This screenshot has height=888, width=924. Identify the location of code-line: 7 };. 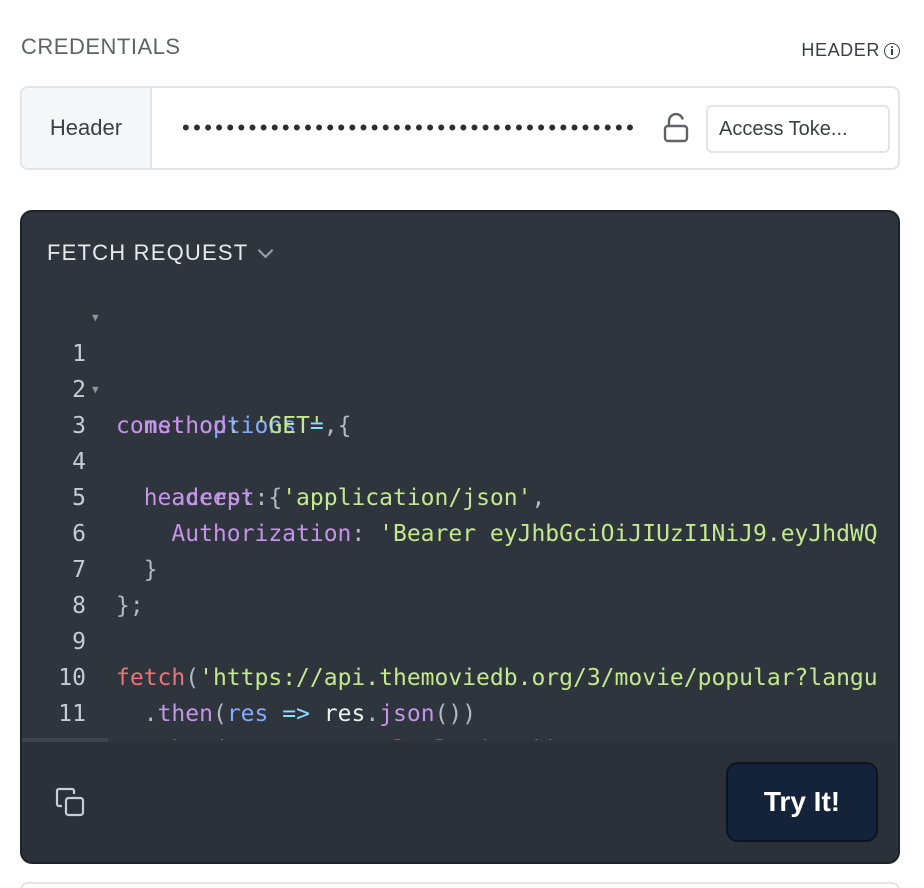
(83, 567).